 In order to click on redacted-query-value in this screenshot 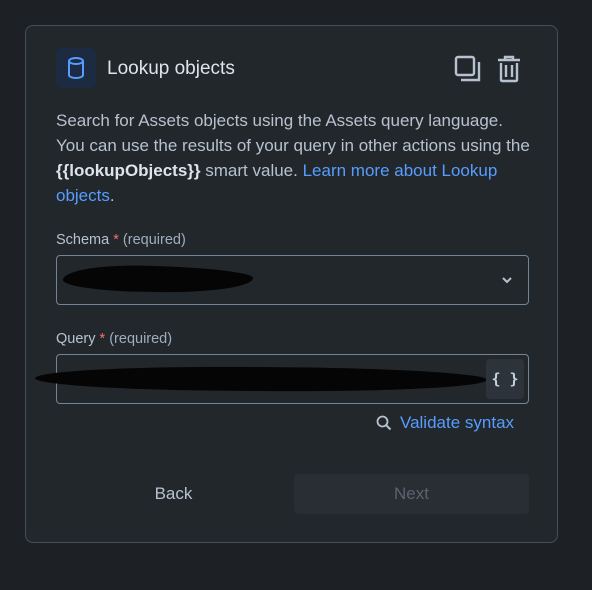, I will do `click(261, 379)`.